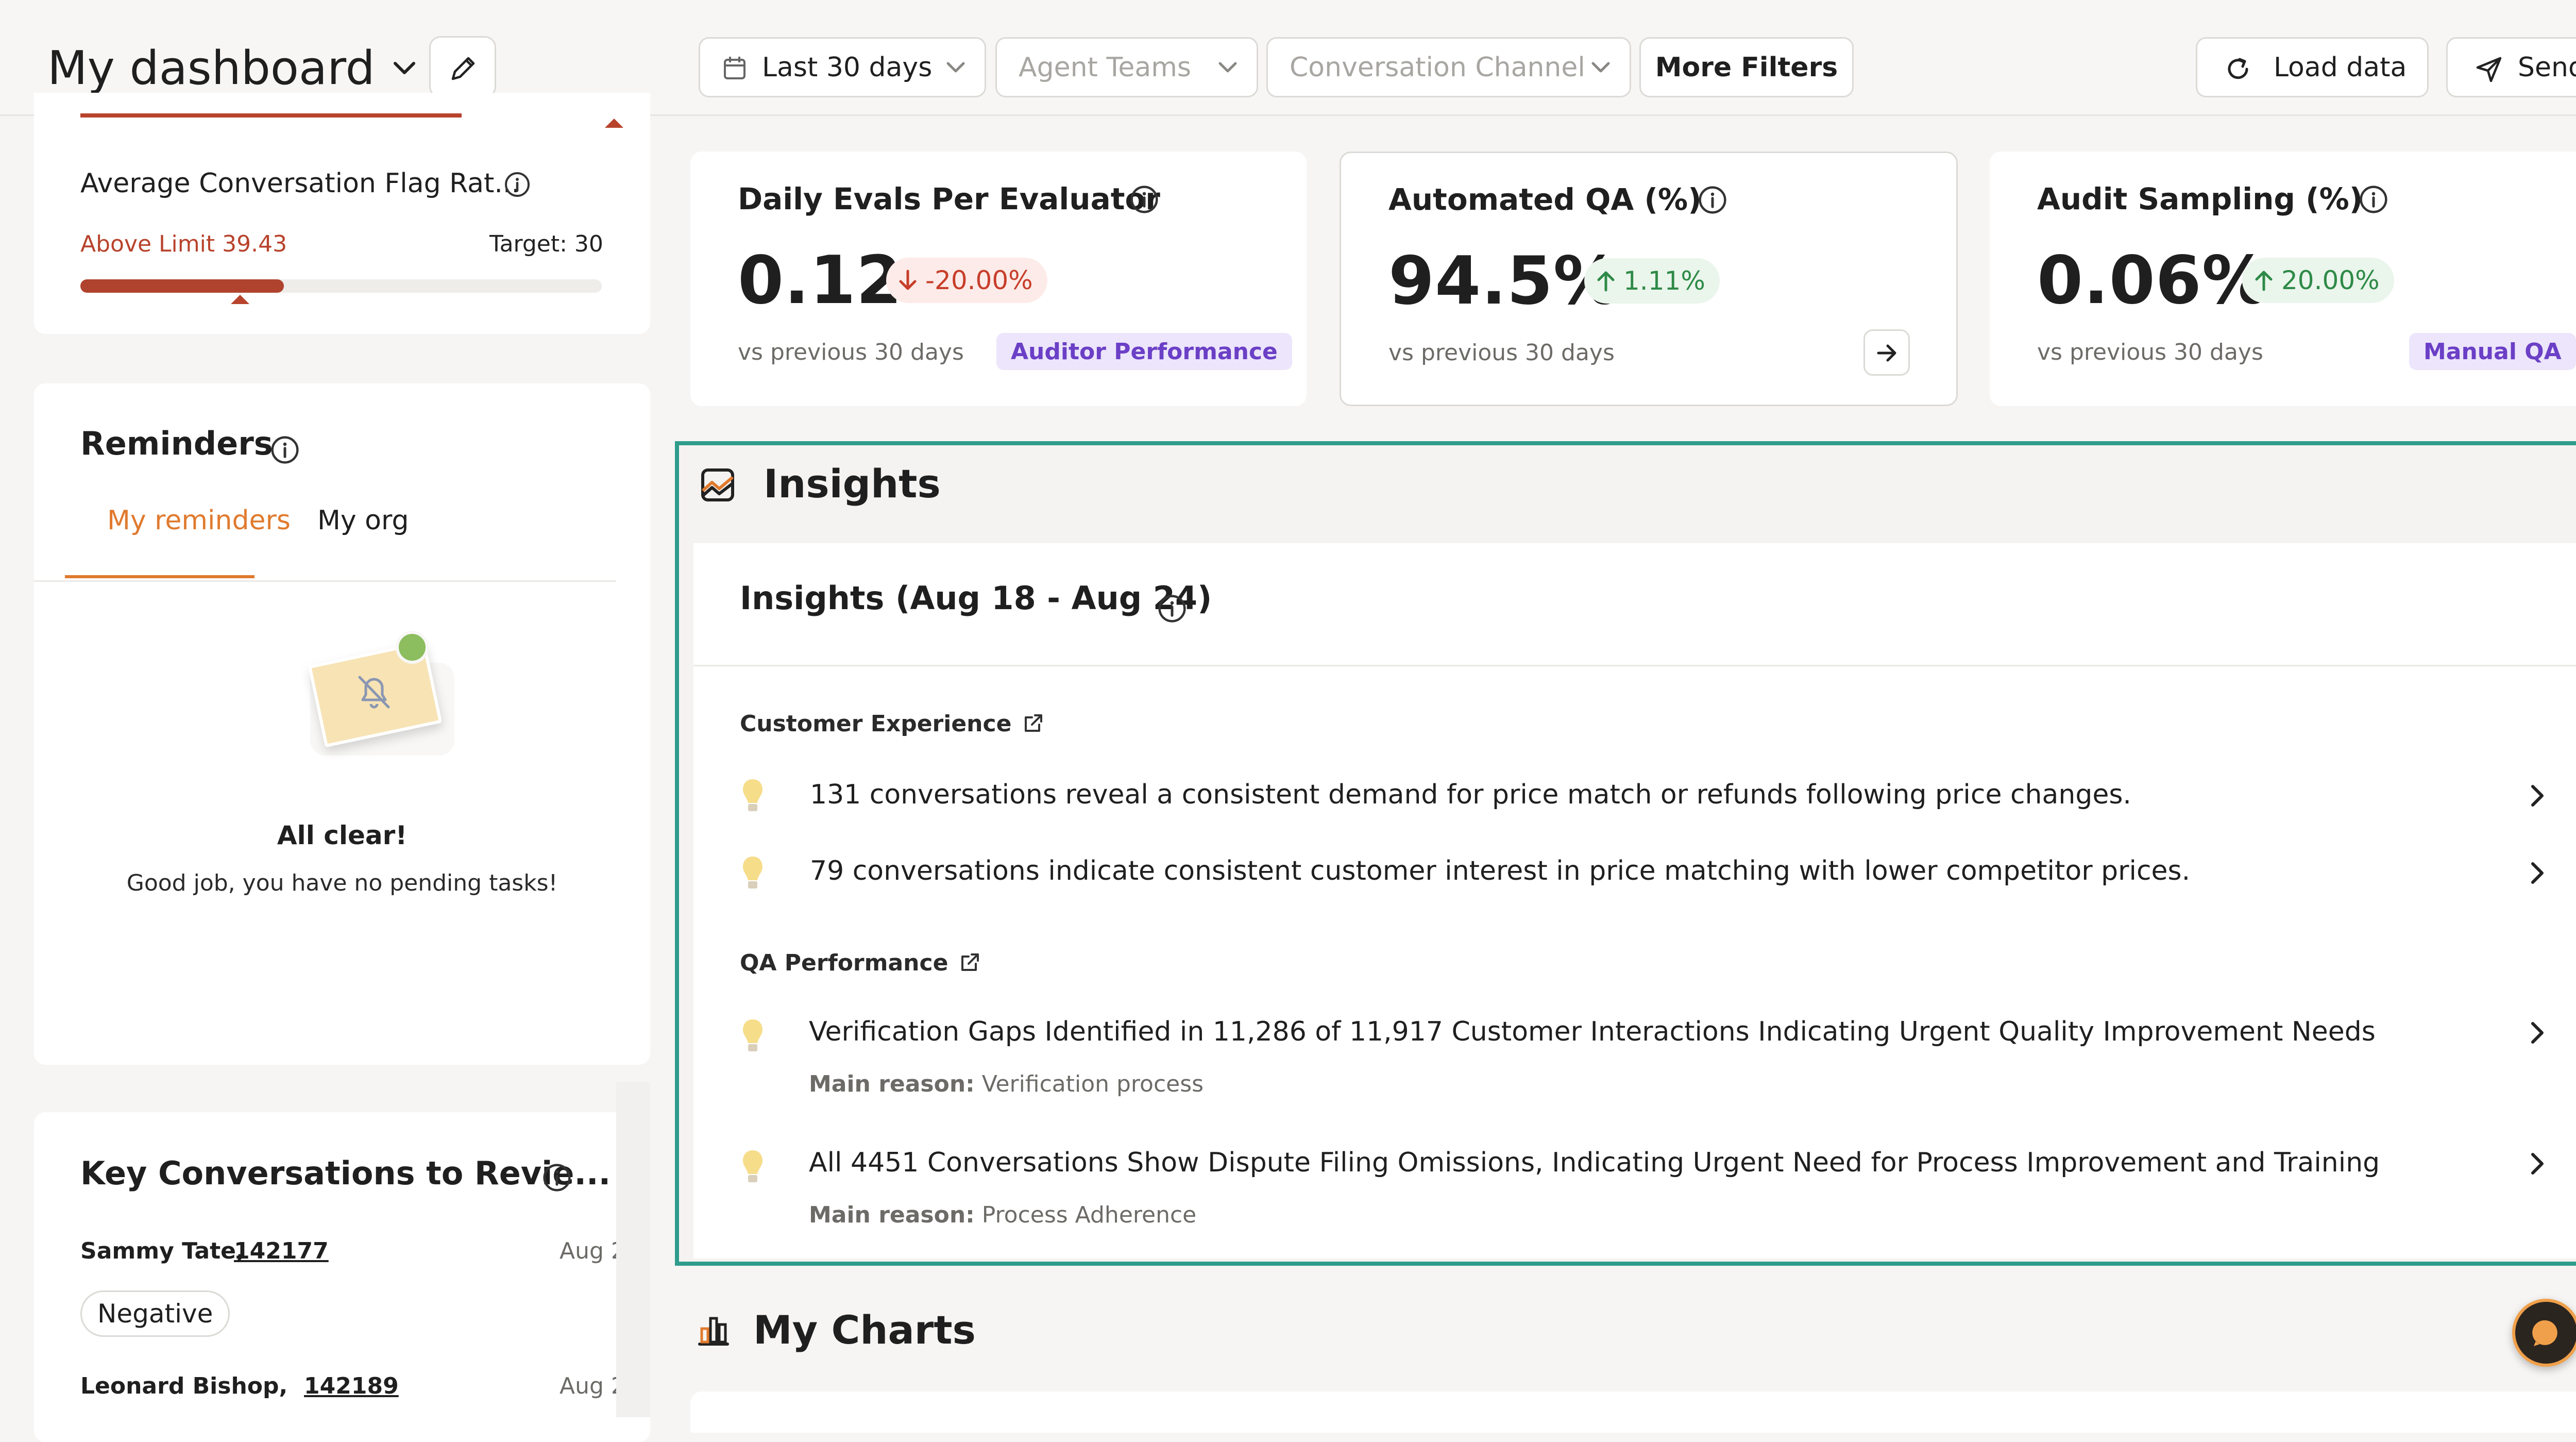 The height and width of the screenshot is (1442, 2576). Describe the element at coordinates (717, 485) in the screenshot. I see `insights-chart-icon` at that location.